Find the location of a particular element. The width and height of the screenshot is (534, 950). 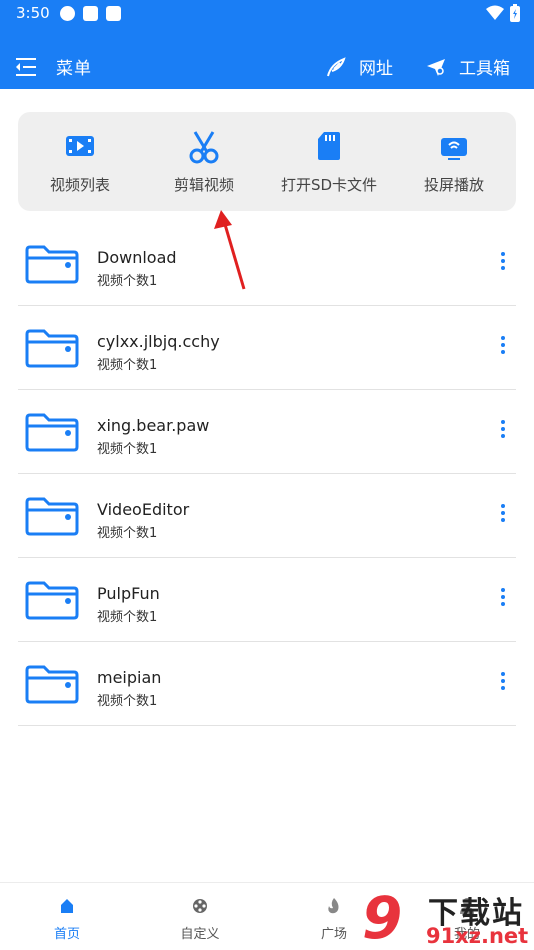

menu-button: 菜单 is located at coordinates (53, 66).